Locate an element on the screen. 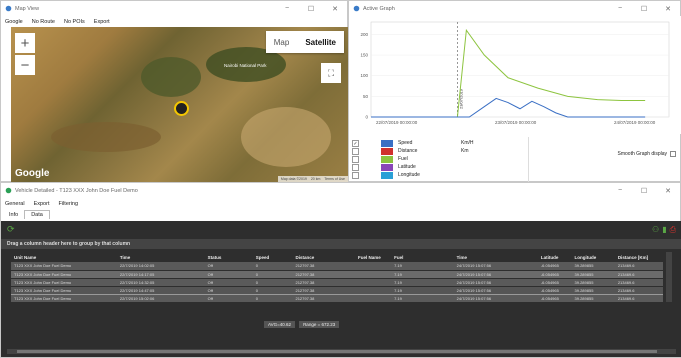  x-tick-label: 24/07/2019 00:00:00 is located at coordinates (635, 122).